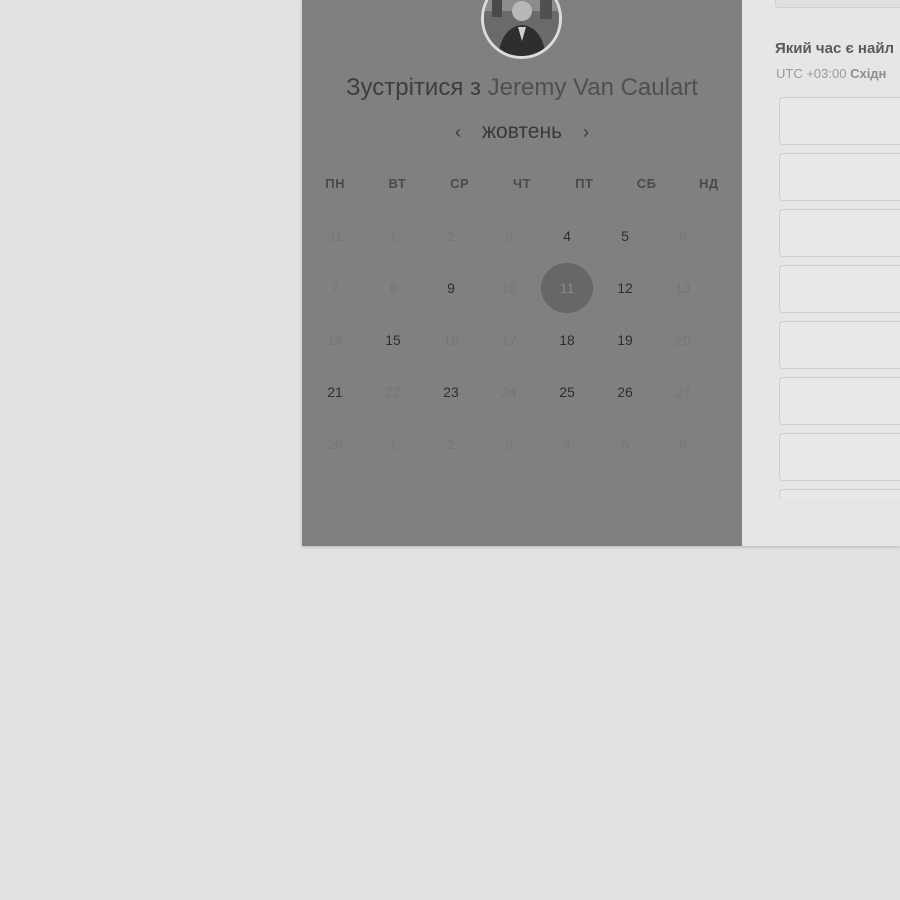 The height and width of the screenshot is (900, 900). I want to click on calendar-day: 13, so click(683, 288).